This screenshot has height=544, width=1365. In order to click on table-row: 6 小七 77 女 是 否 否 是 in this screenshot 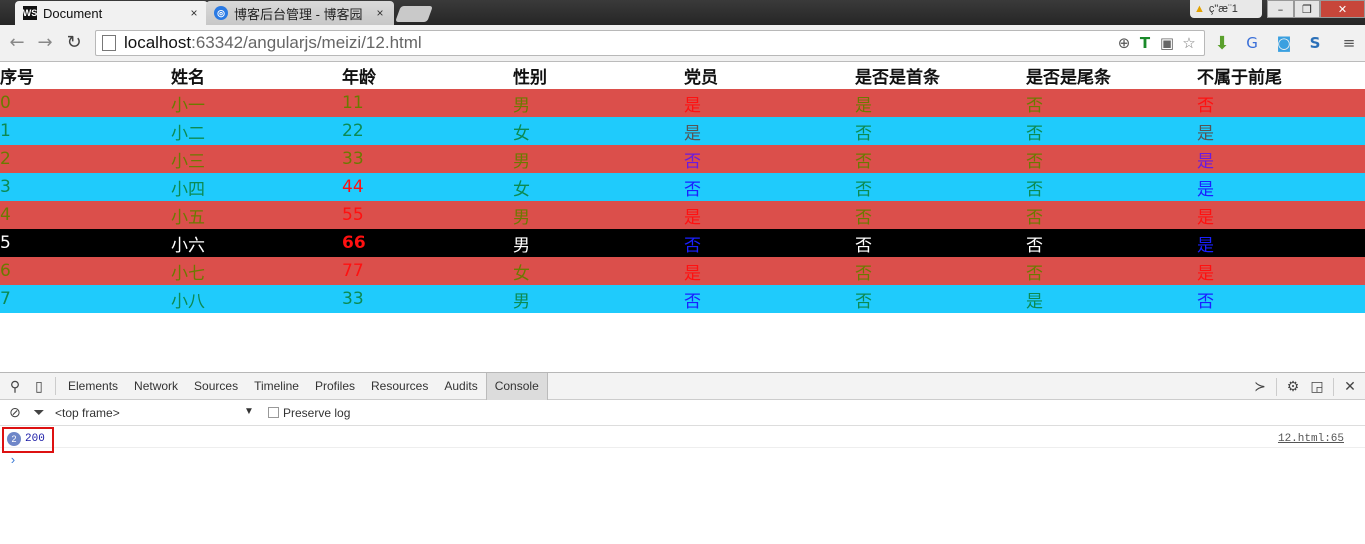, I will do `click(682, 271)`.